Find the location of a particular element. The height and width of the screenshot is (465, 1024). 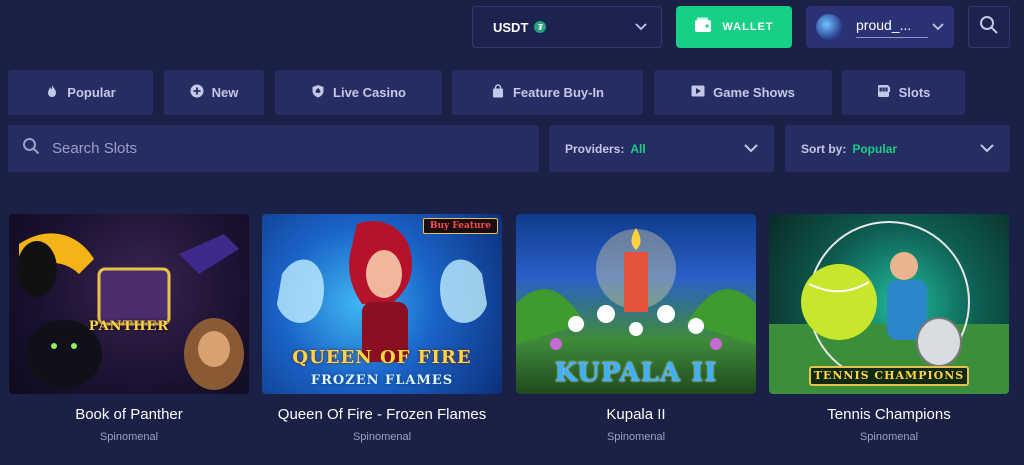

search-input is located at coordinates (282, 148).